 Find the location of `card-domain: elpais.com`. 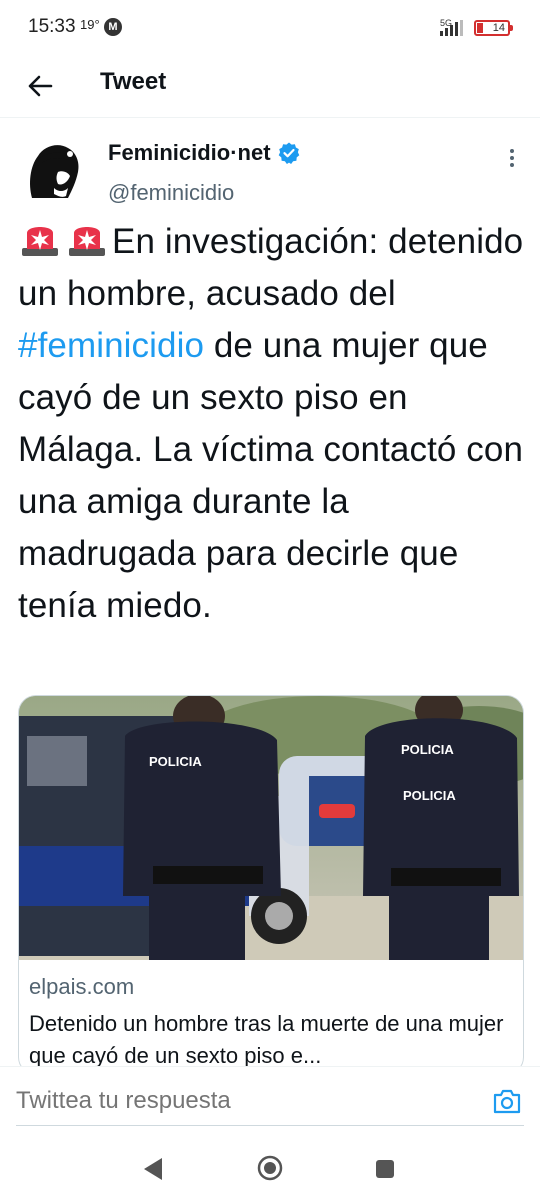

card-domain: elpais.com is located at coordinates (82, 986).